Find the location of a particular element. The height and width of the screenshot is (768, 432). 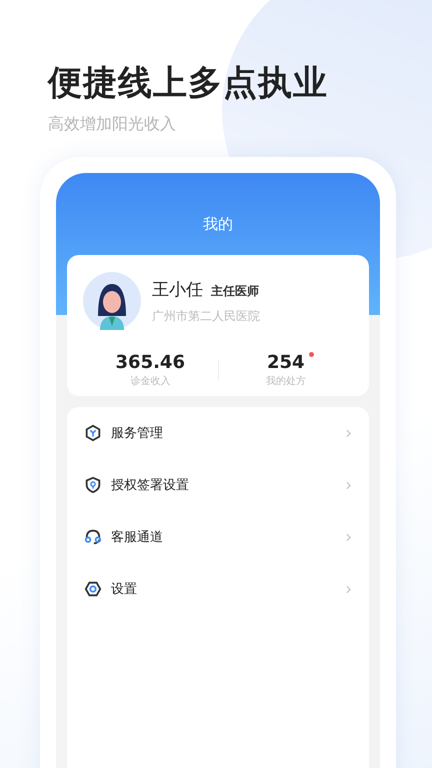

hospital-name: 广州市第二人民医院 is located at coordinates (206, 316).